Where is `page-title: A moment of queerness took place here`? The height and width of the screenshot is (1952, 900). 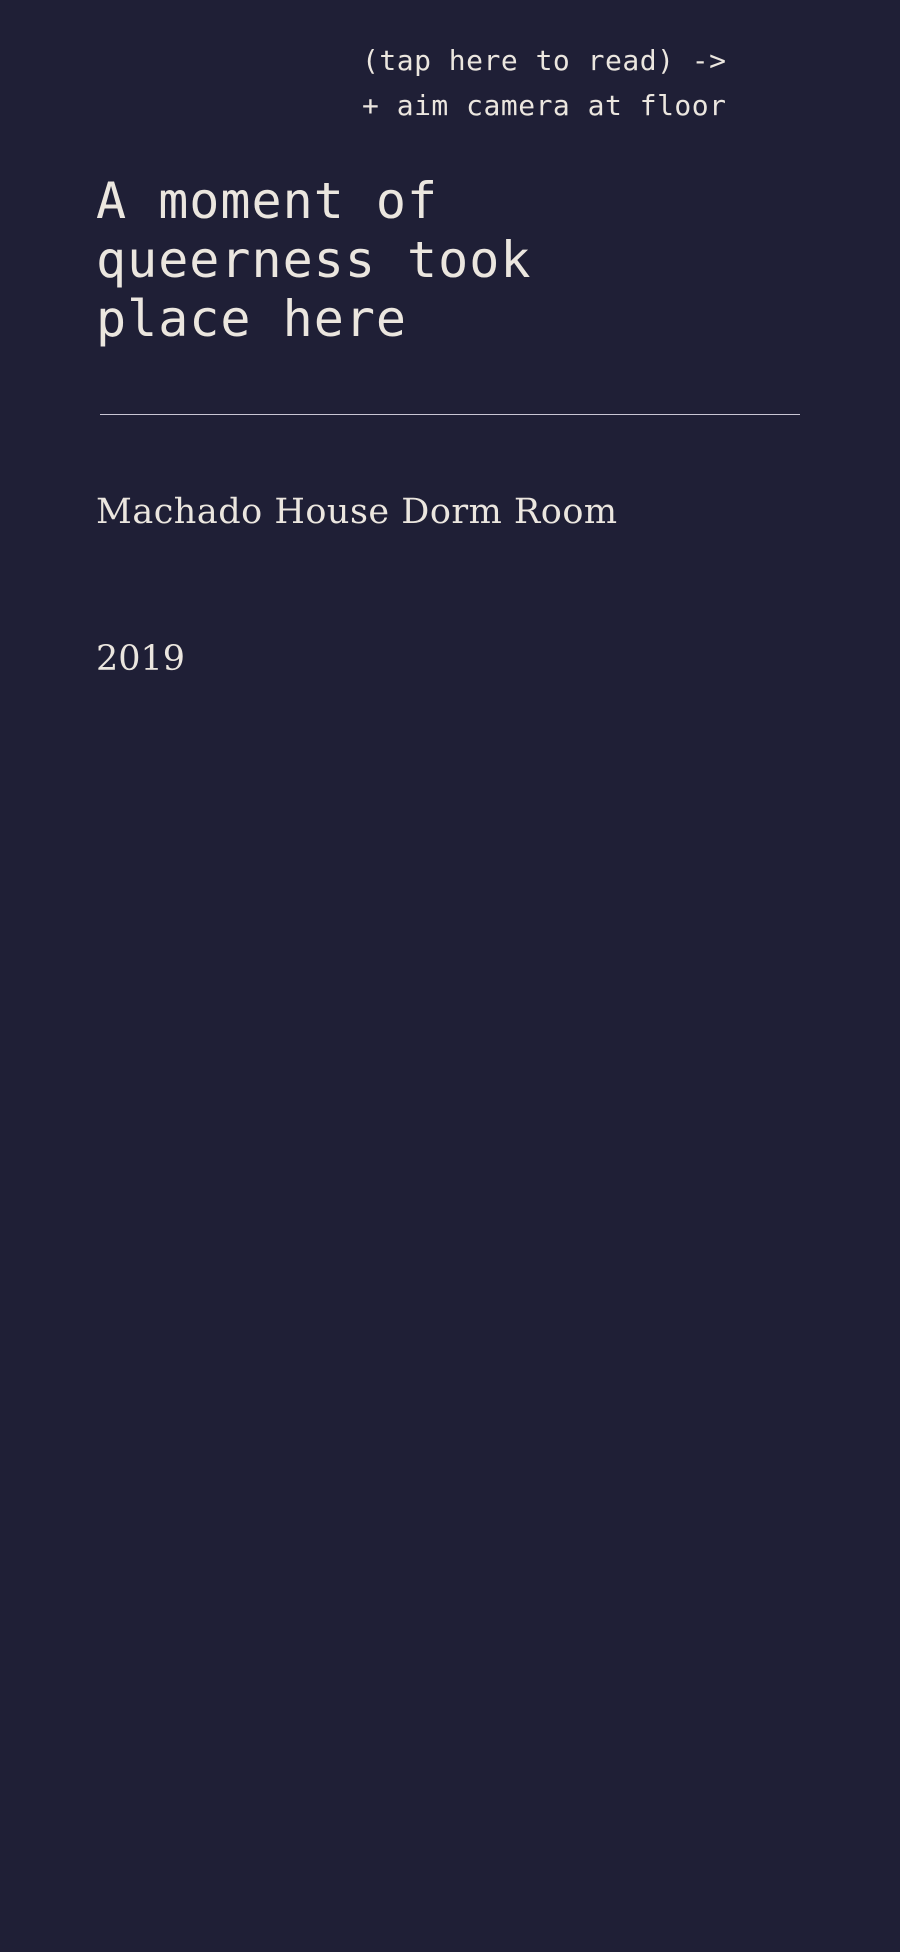
page-title: A moment of queerness took place here is located at coordinates (376, 260).